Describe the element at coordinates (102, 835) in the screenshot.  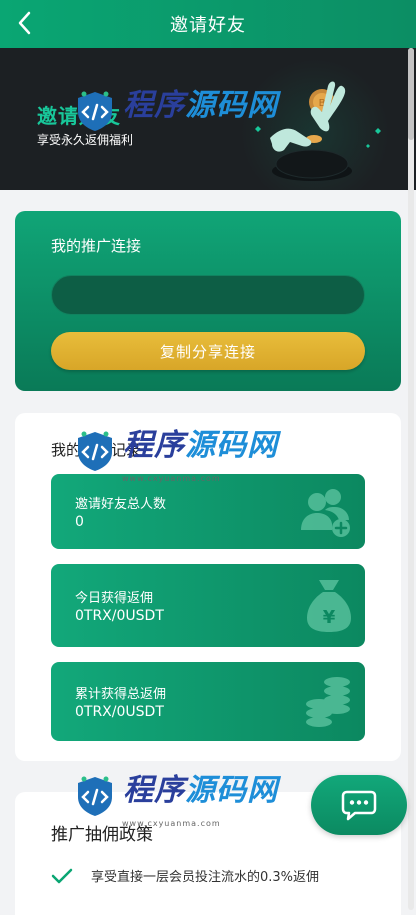
I see `policy-title: 推广抽佣政策` at that location.